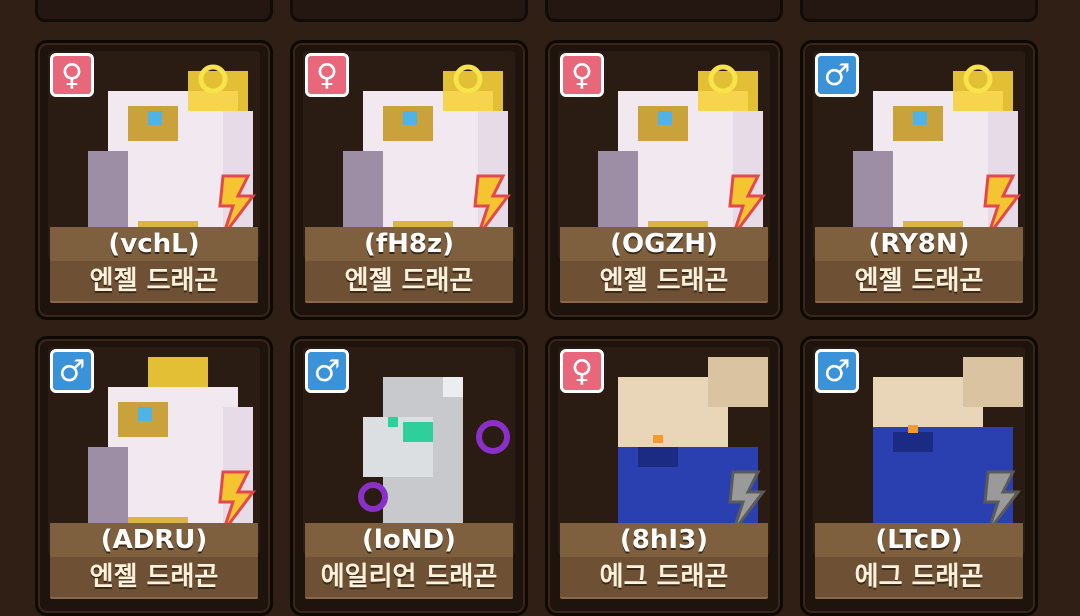 Image resolution: width=1080 pixels, height=616 pixels. I want to click on dragon-nameplate: (RY8N) 엔젤 드래곤, so click(919, 265).